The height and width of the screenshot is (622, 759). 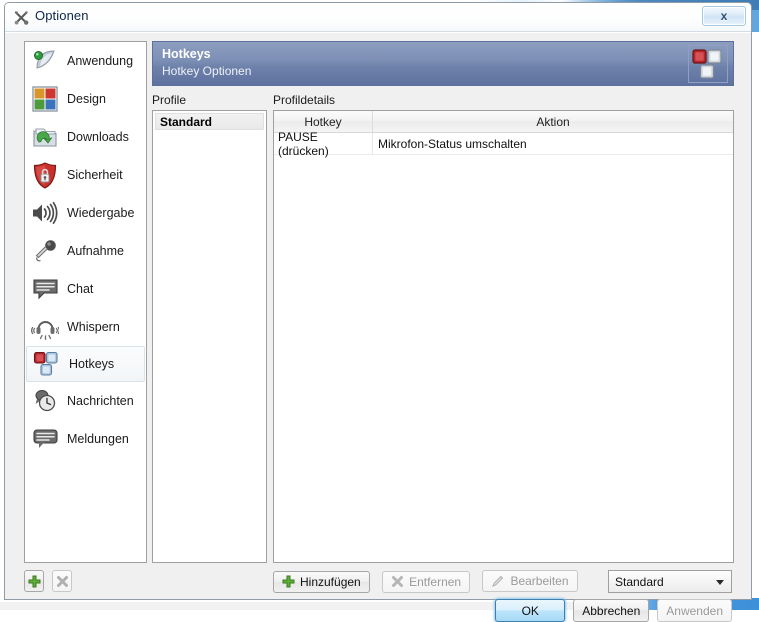 I want to click on sidebar-item-label: Meldungen, so click(x=98, y=439).